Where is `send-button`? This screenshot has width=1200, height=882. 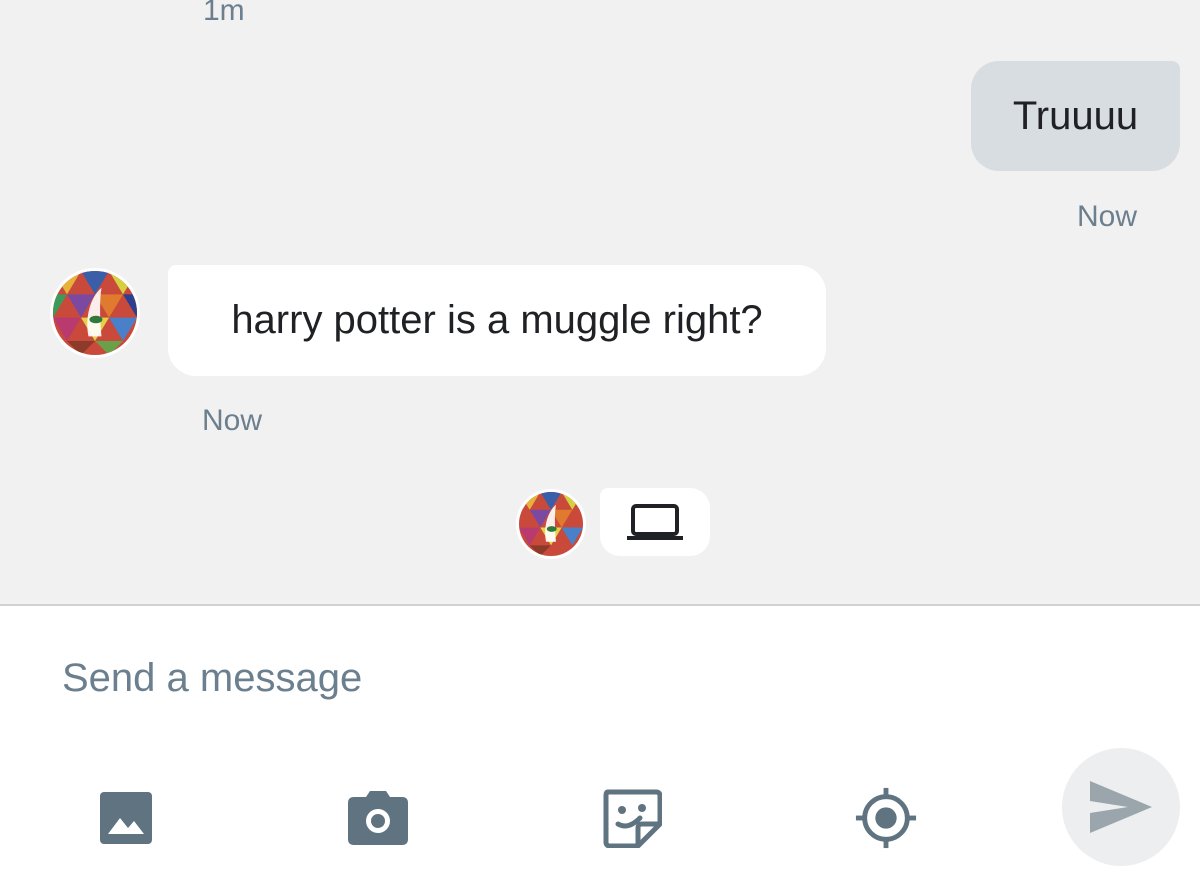 send-button is located at coordinates (1121, 807).